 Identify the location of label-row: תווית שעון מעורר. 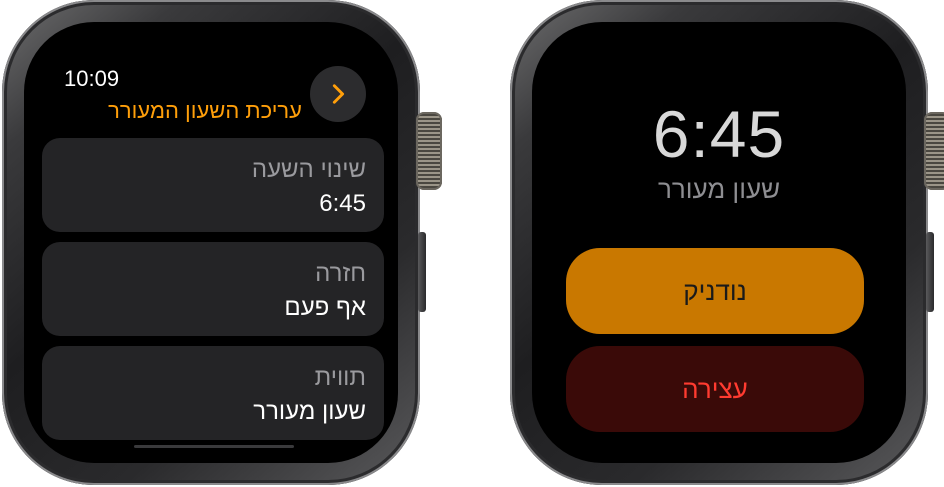
(213, 393).